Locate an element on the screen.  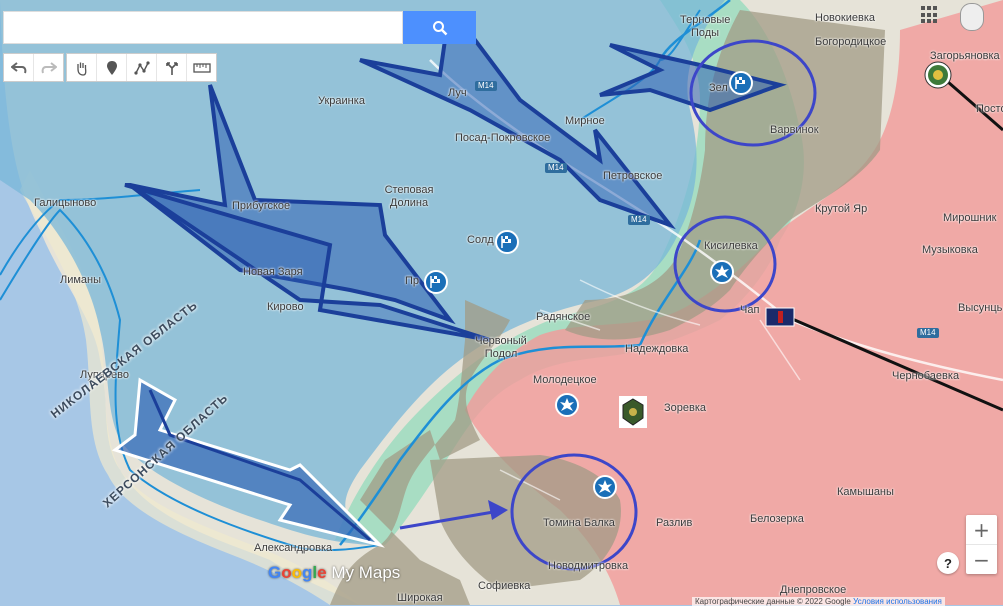
place-label: Терновые Поды is located at coordinates (705, 26).